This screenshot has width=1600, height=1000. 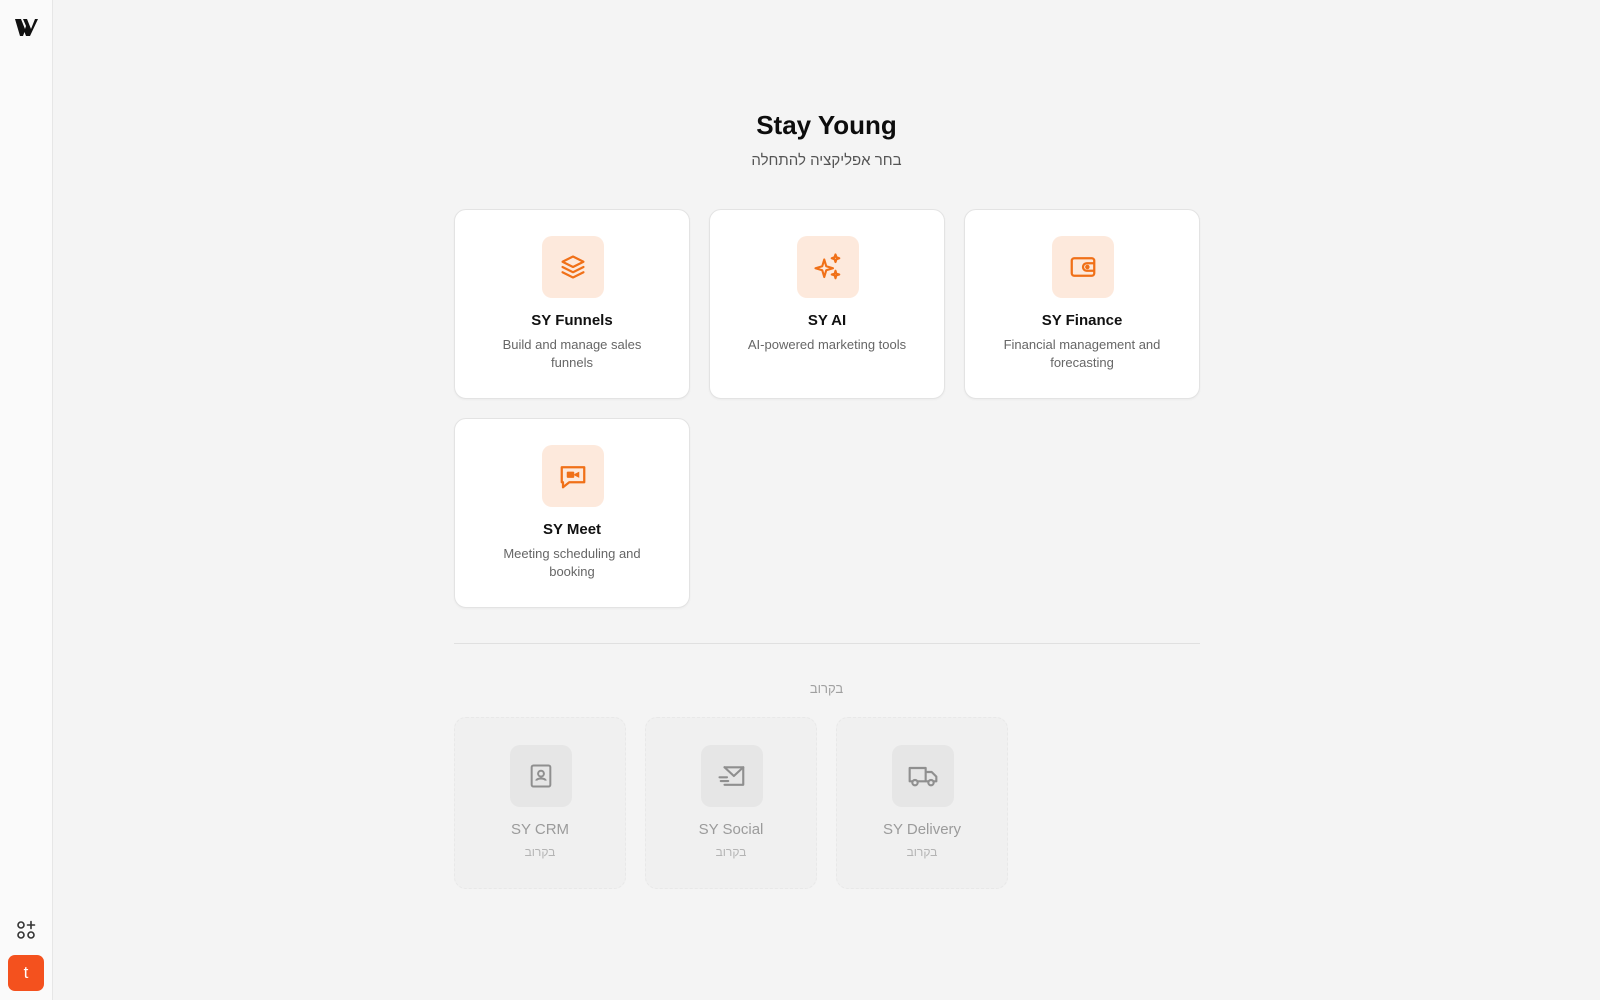 What do you see at coordinates (732, 776) in the screenshot?
I see `send-mail-icon` at bounding box center [732, 776].